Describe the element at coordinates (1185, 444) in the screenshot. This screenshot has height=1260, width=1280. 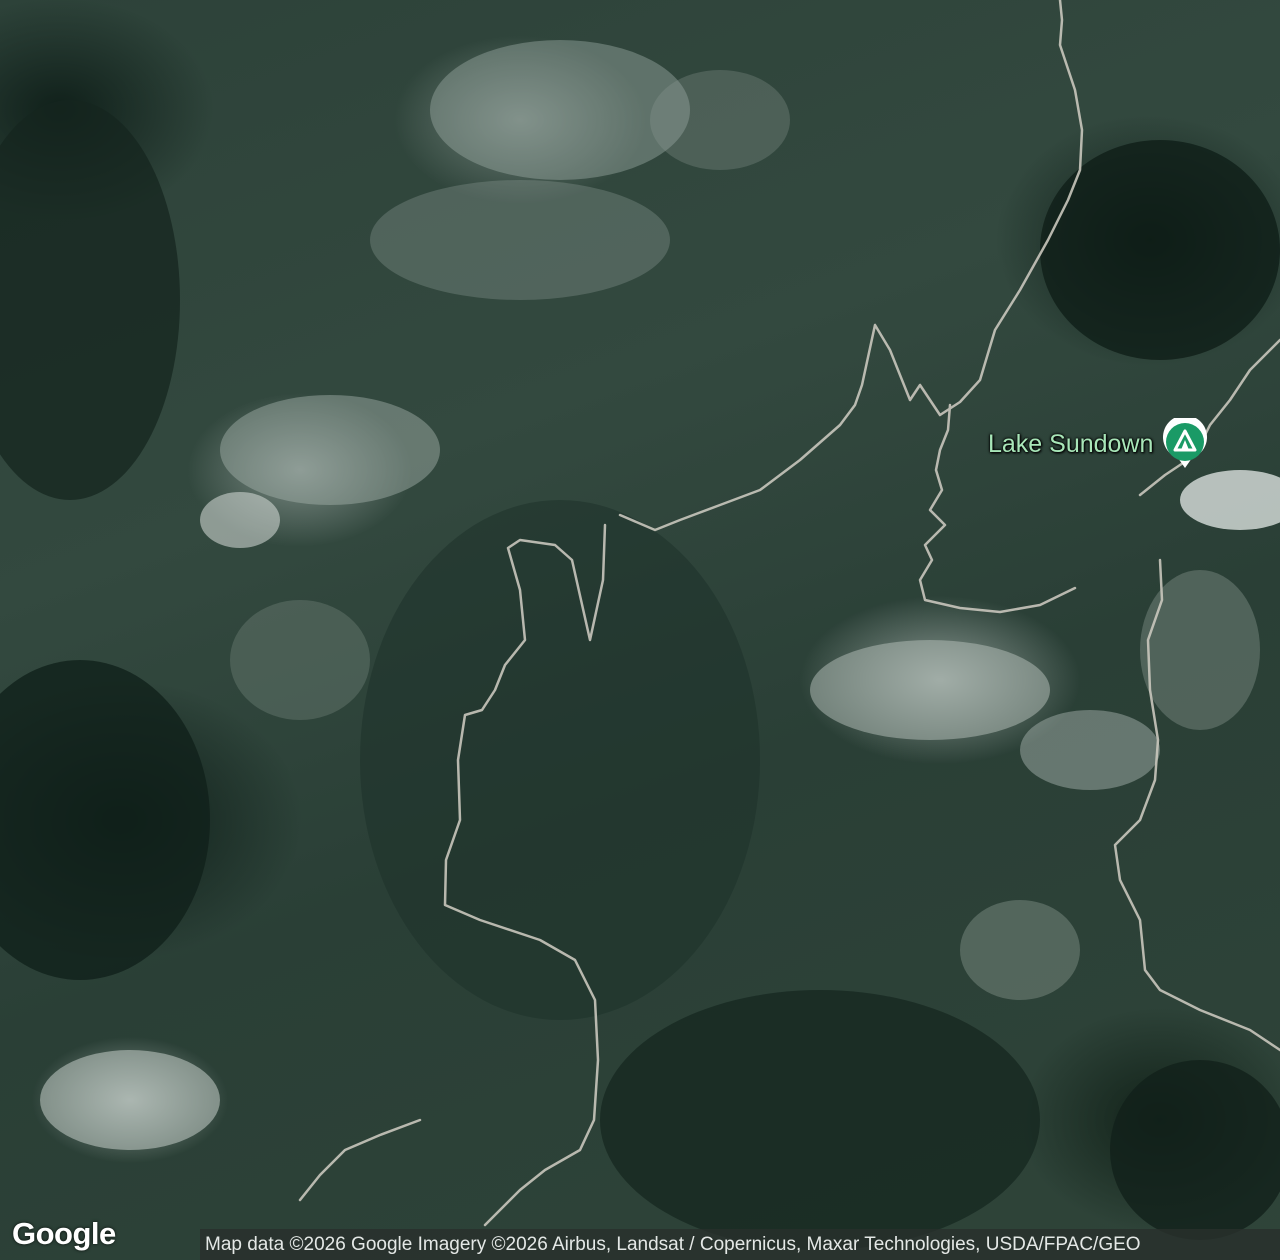
I see `campground-icon` at that location.